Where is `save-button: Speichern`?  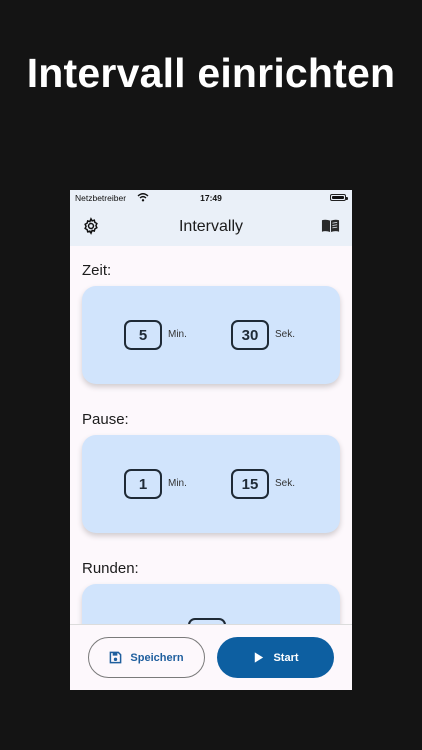 save-button: Speichern is located at coordinates (146, 657).